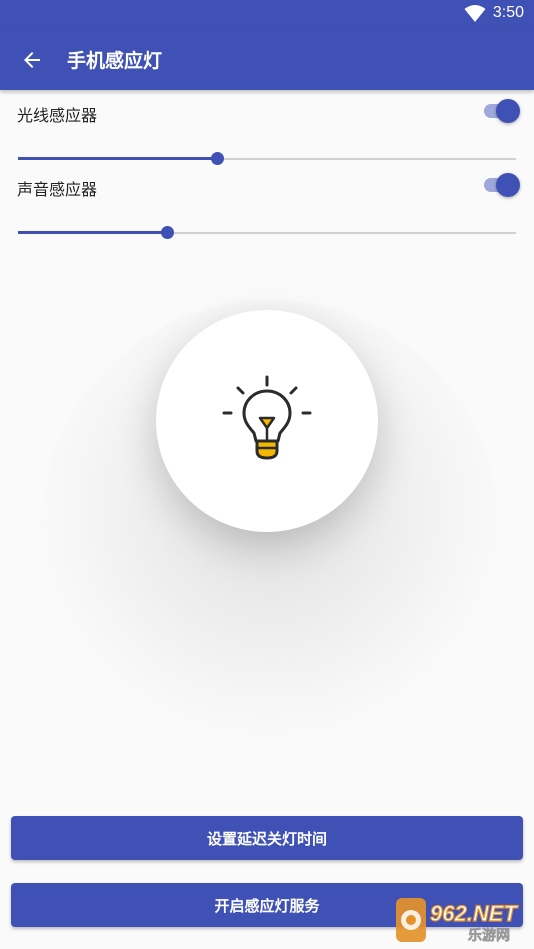  Describe the element at coordinates (267, 417) in the screenshot. I see `lightbulb-icon` at that location.